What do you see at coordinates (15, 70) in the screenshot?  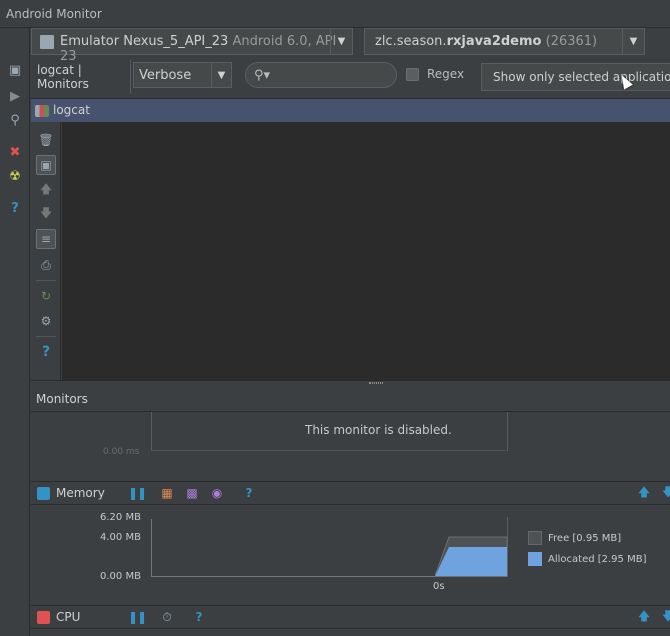 I see `camera-icon: ▣` at bounding box center [15, 70].